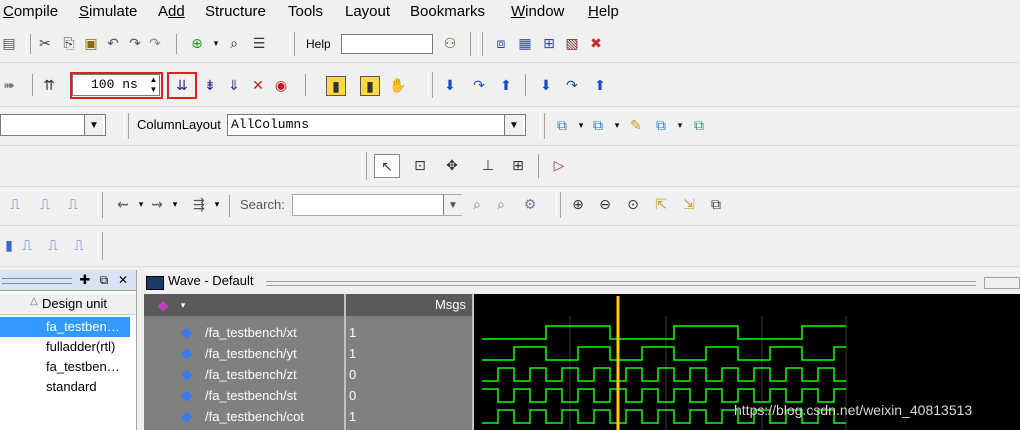 Image resolution: width=1020 pixels, height=430 pixels. I want to click on wave-copy-dropdown-icon: ▾, so click(680, 125).